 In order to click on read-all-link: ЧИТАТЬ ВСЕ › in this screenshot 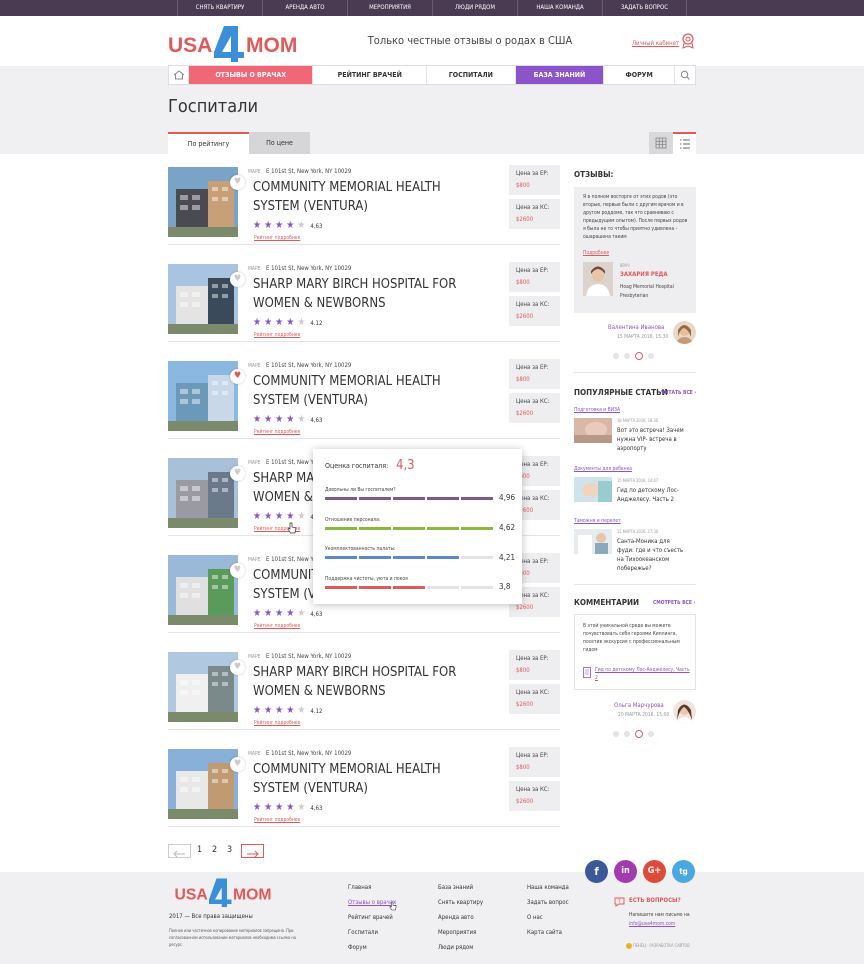, I will do `click(678, 393)`.